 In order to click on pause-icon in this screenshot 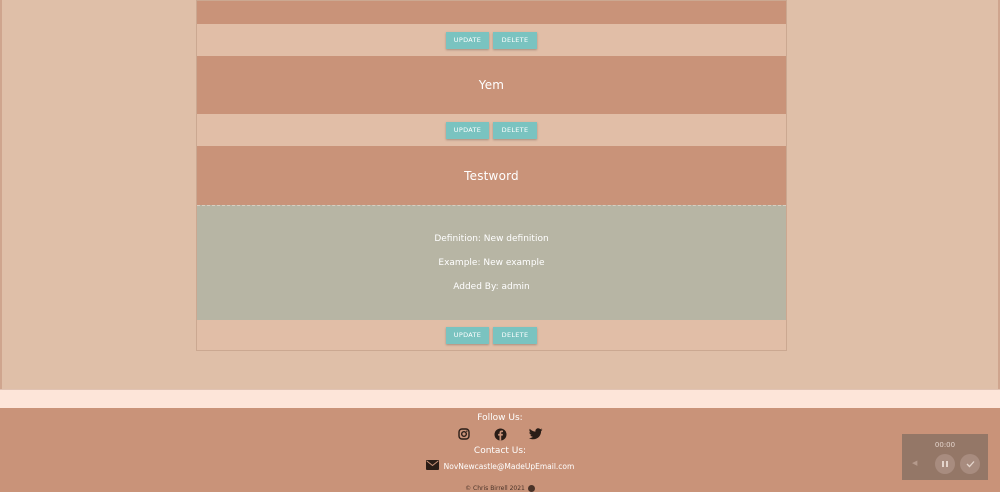, I will do `click(945, 464)`.